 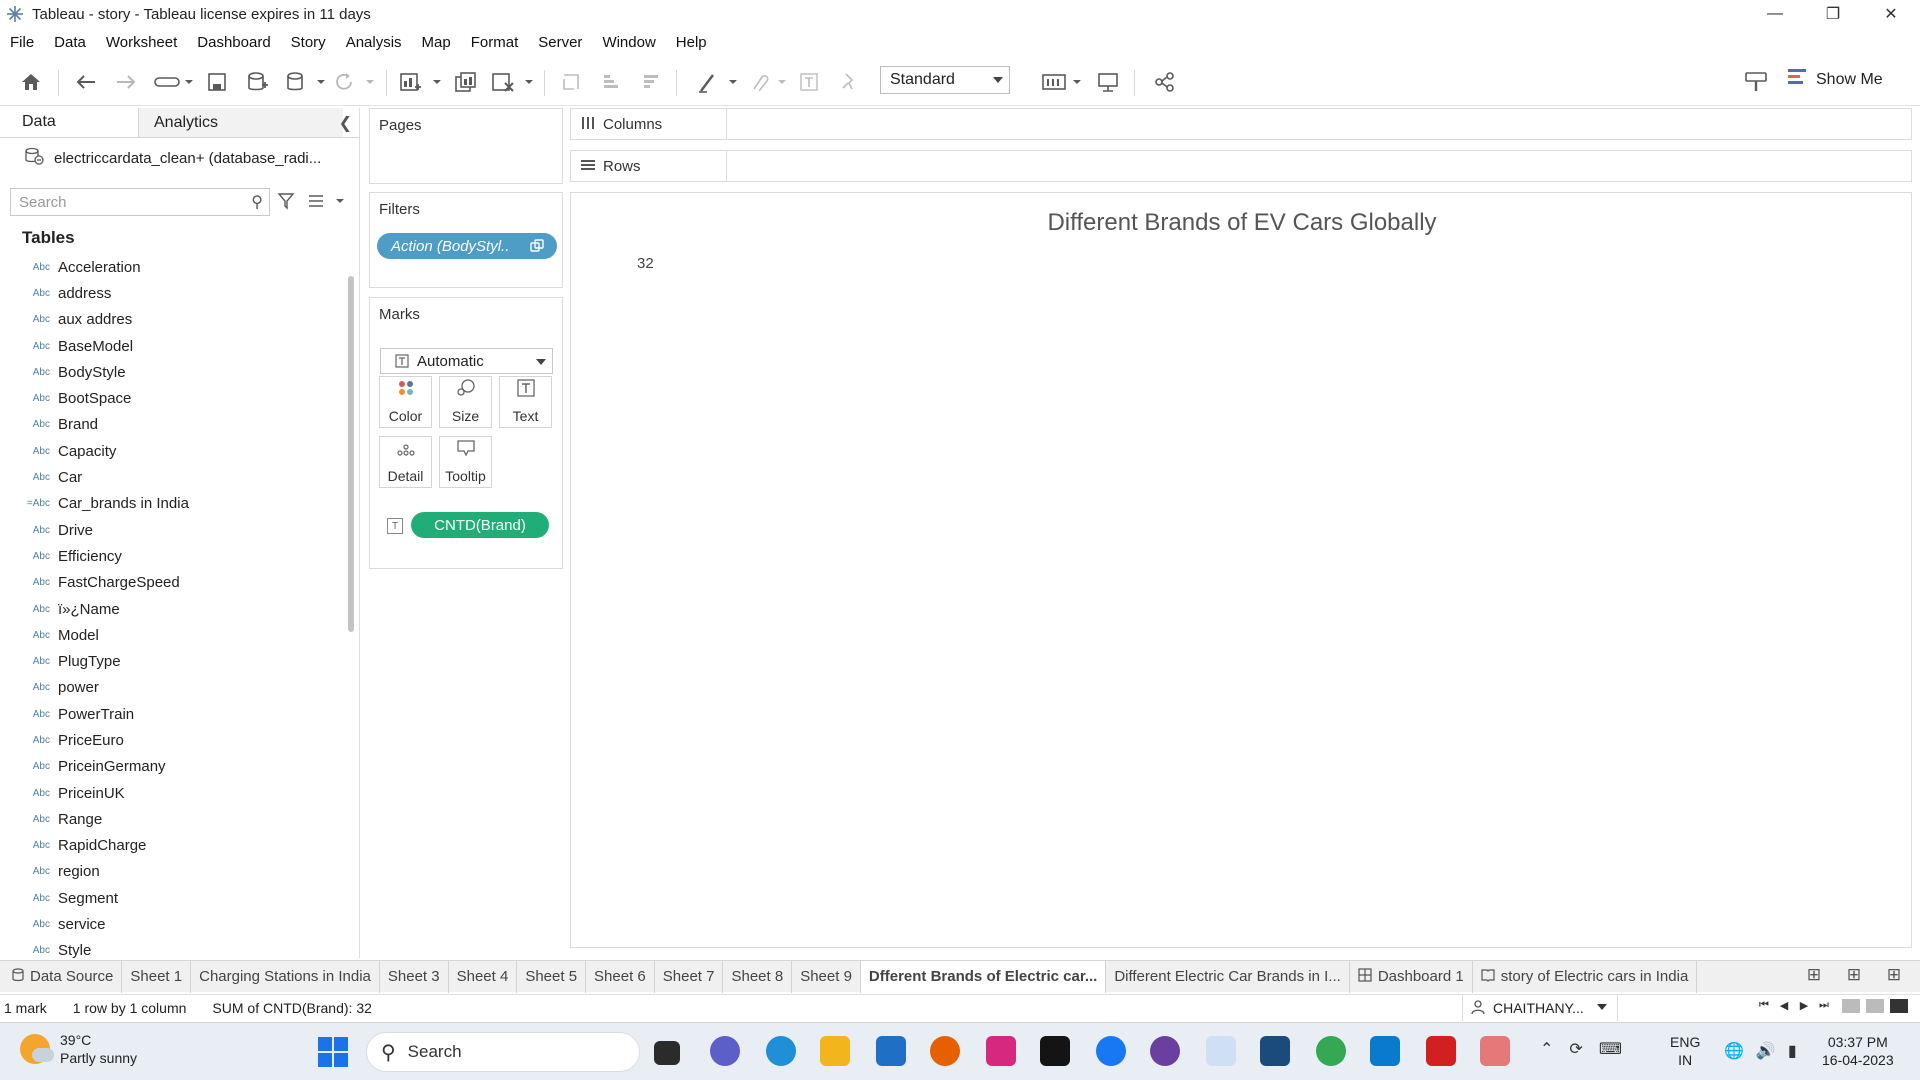 What do you see at coordinates (651, 82) in the screenshot?
I see `sort-descending-icon` at bounding box center [651, 82].